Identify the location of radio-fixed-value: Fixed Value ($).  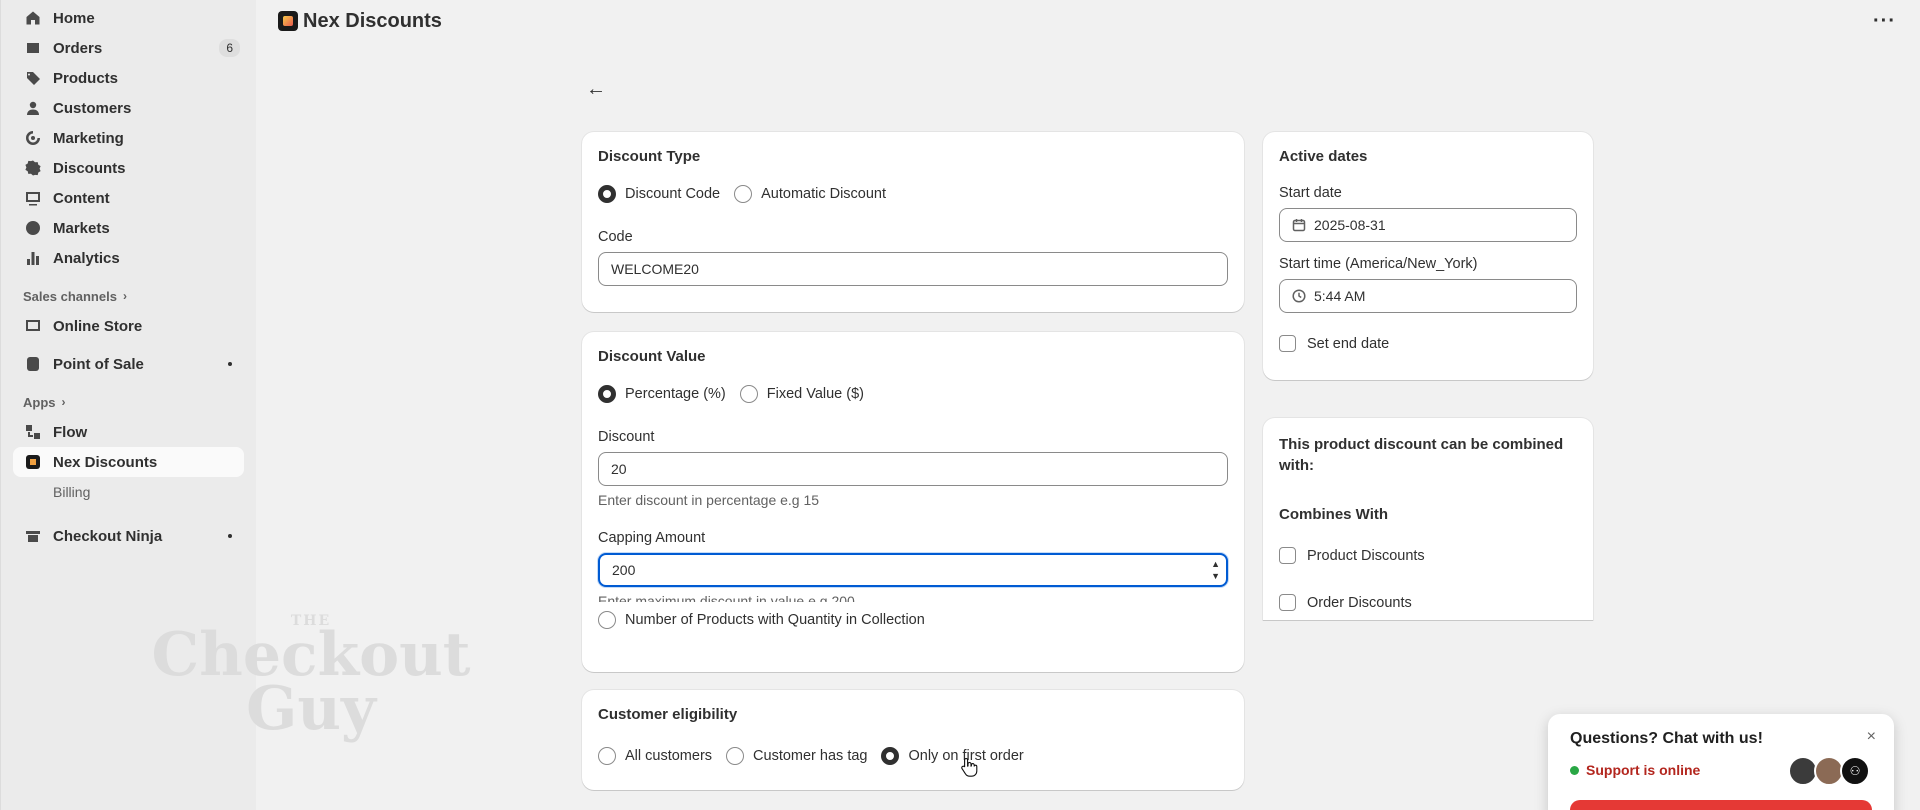
(801, 394).